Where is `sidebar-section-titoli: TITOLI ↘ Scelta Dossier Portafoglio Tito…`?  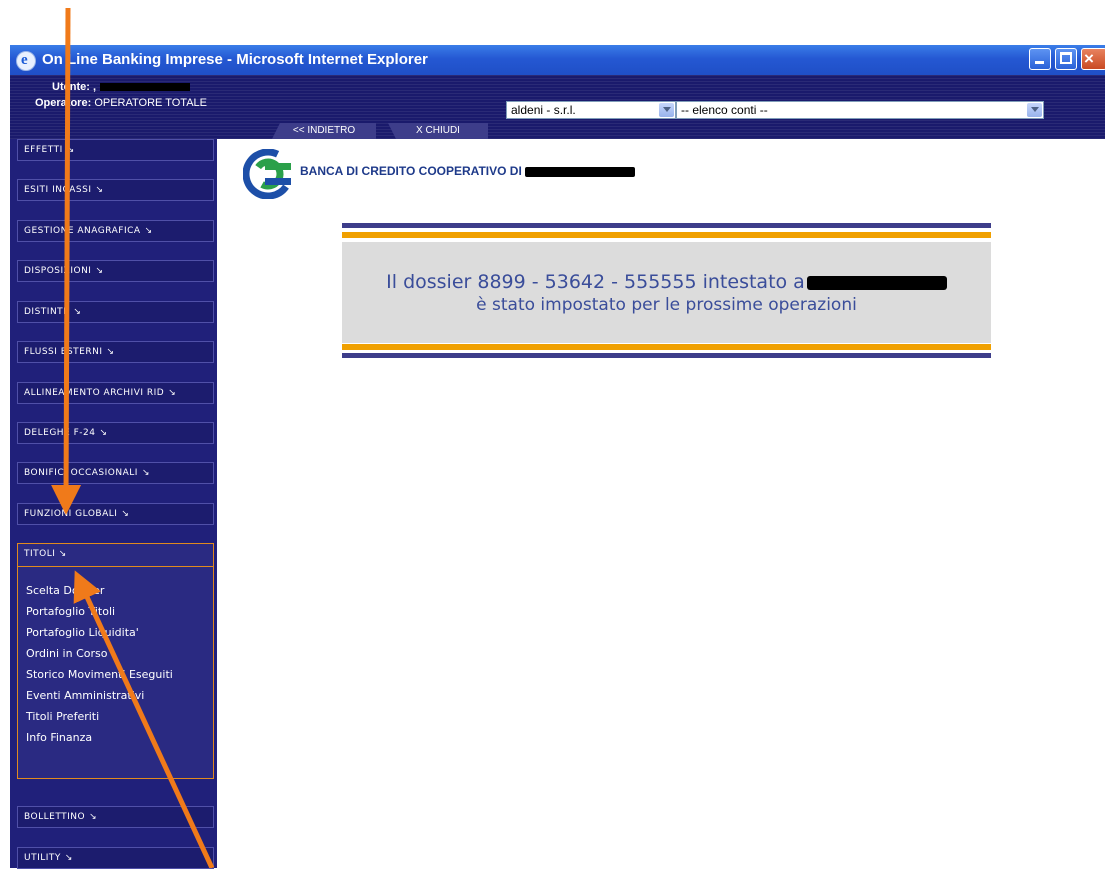 sidebar-section-titoli: TITOLI ↘ Scelta Dossier Portafoglio Tito… is located at coordinates (115, 661).